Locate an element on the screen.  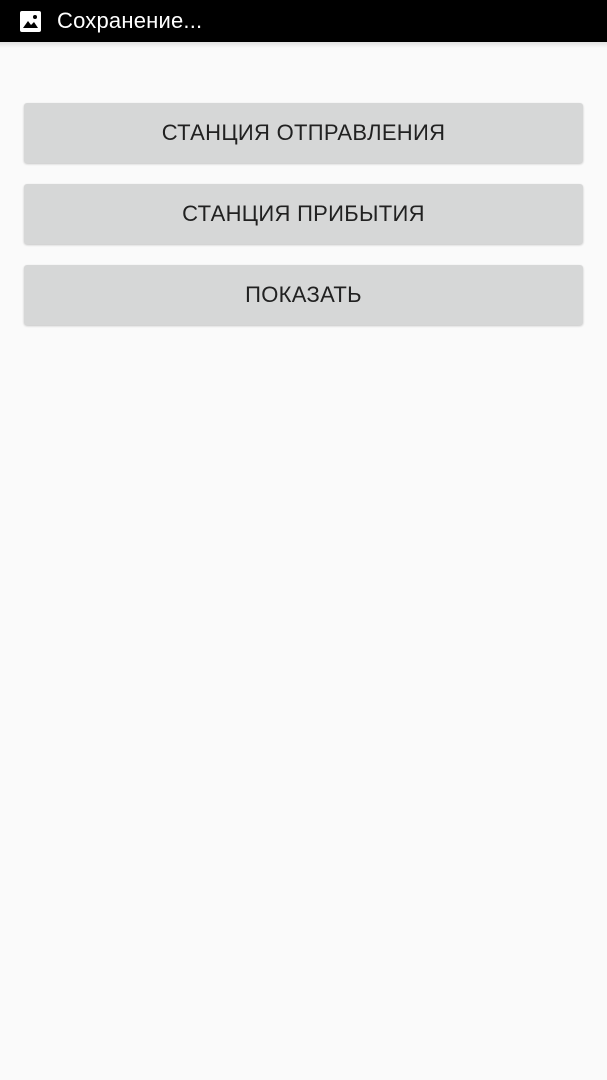
show-button: ПОКАЗАТЬ is located at coordinates (303, 295).